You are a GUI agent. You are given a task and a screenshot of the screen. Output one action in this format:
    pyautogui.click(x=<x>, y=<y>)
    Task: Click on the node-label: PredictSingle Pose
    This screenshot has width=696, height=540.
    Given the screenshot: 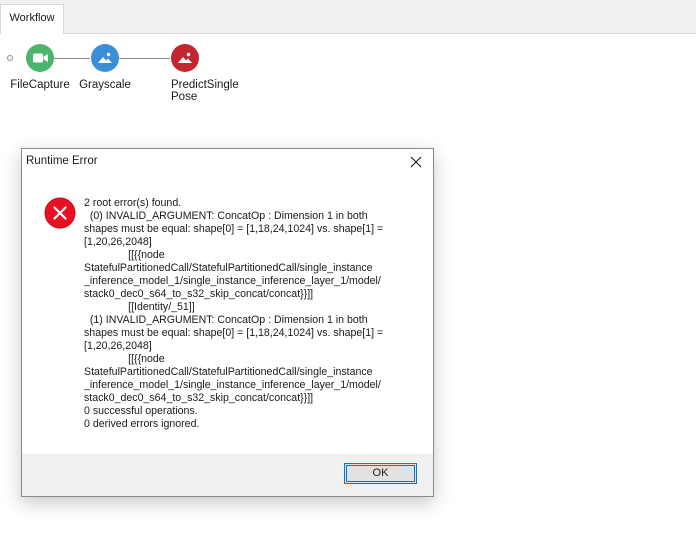 What is the action you would take?
    pyautogui.click(x=205, y=91)
    